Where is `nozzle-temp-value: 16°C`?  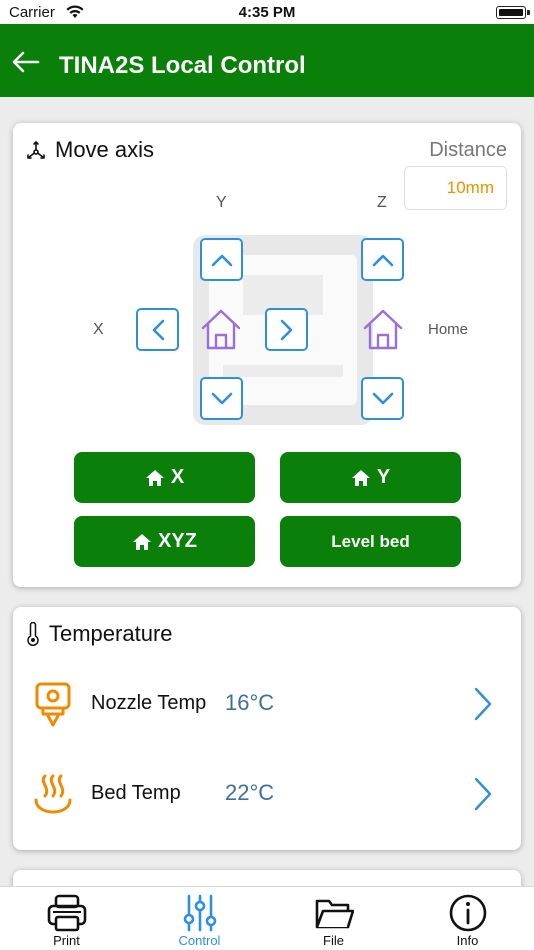
nozzle-temp-value: 16°C is located at coordinates (250, 702).